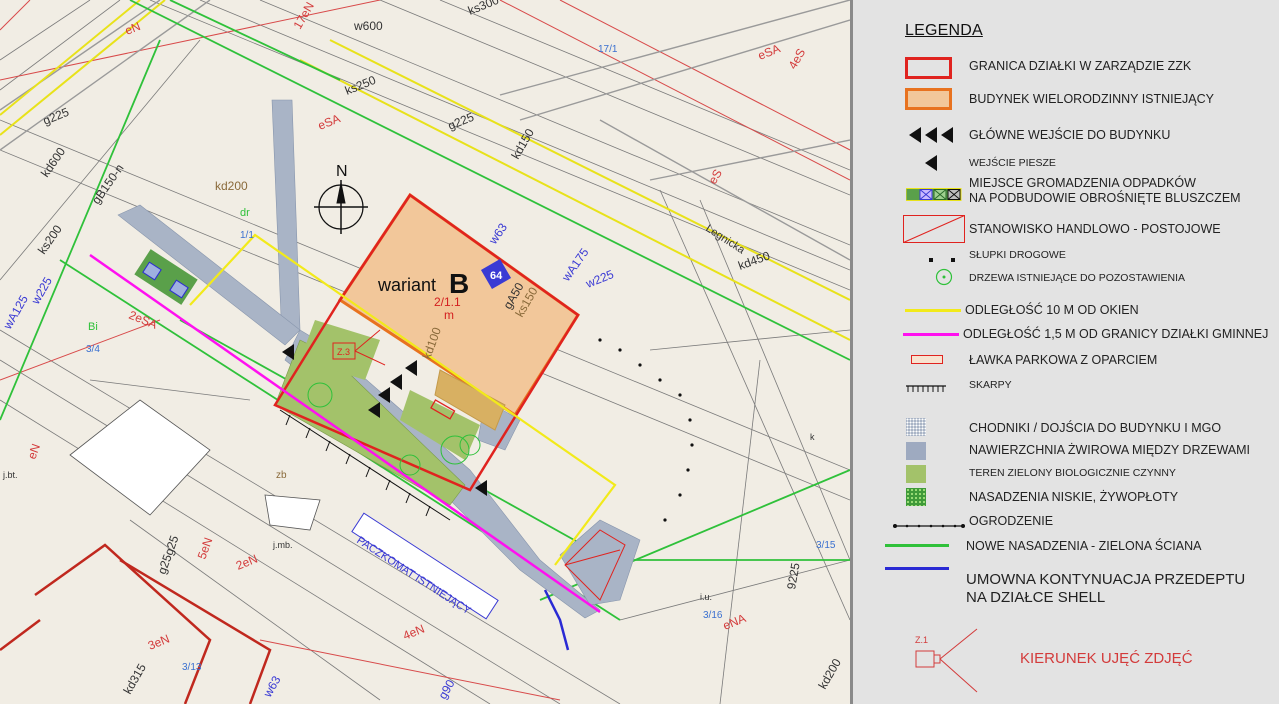 This screenshot has width=1279, height=704. I want to click on map-label-31: kd315, so click(134, 679).